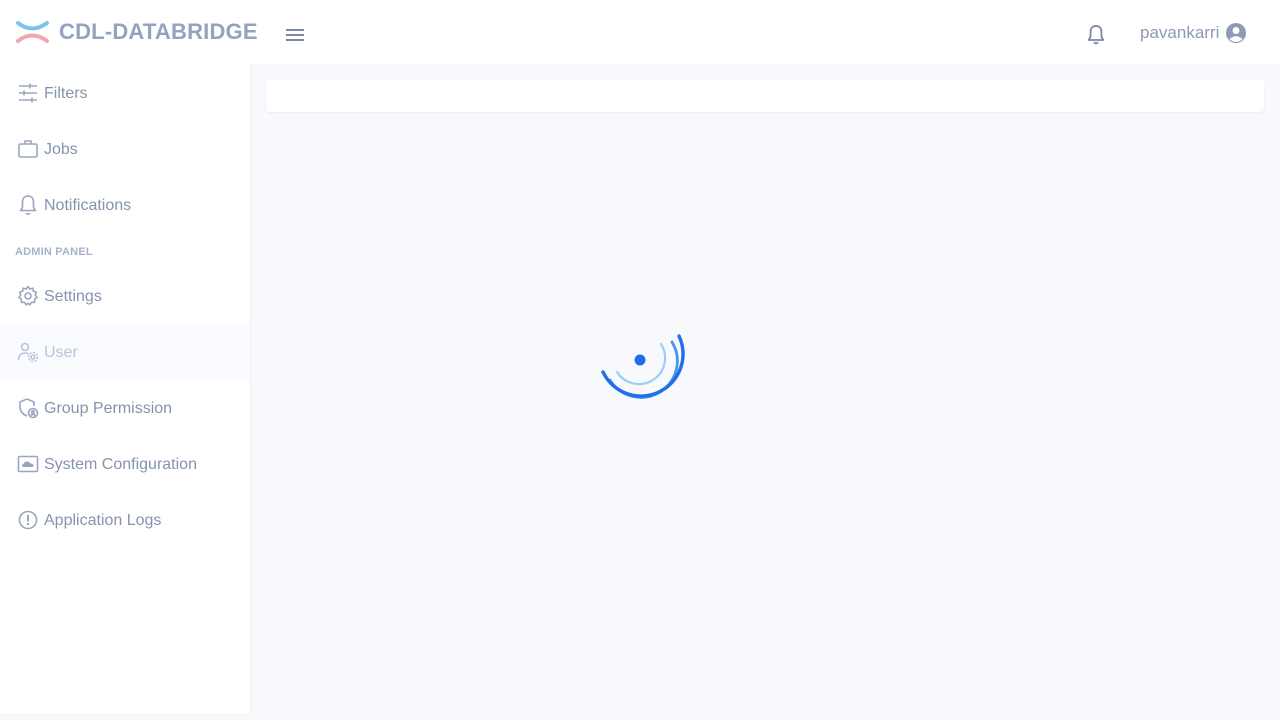 The width and height of the screenshot is (1280, 720). What do you see at coordinates (125, 93) in the screenshot?
I see `sidebar-item-filters: Filters` at bounding box center [125, 93].